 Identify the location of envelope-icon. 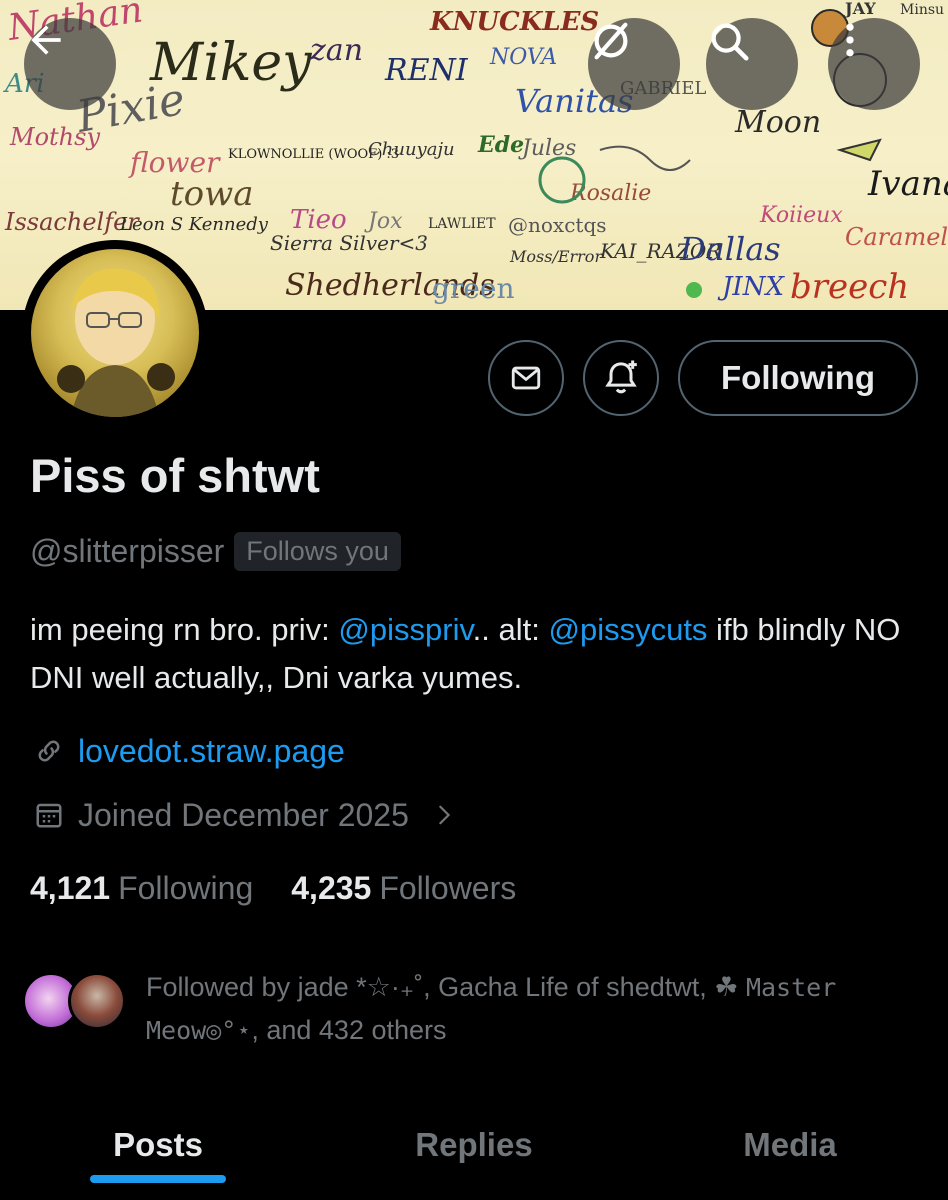
(526, 378).